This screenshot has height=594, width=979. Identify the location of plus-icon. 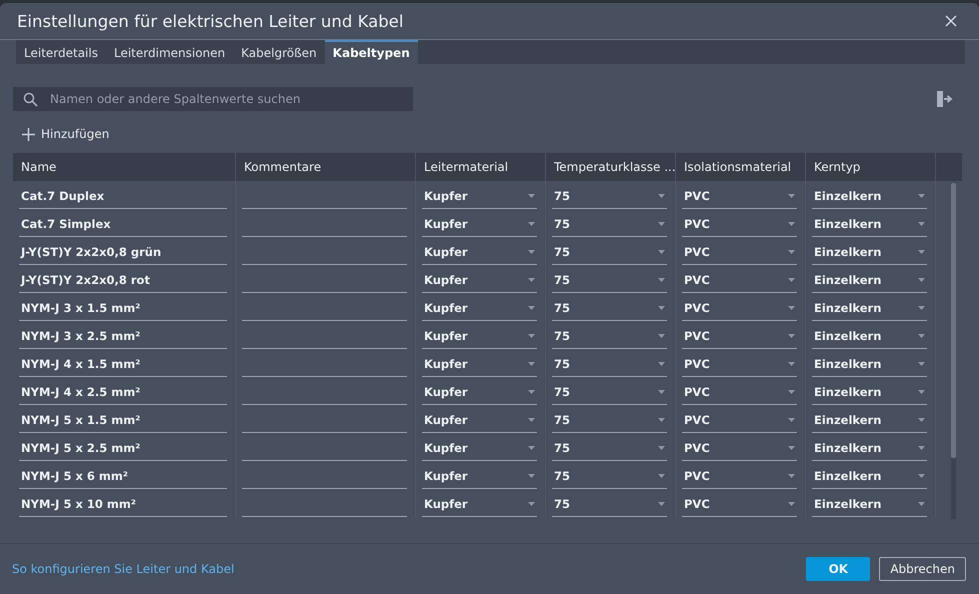
(28, 134).